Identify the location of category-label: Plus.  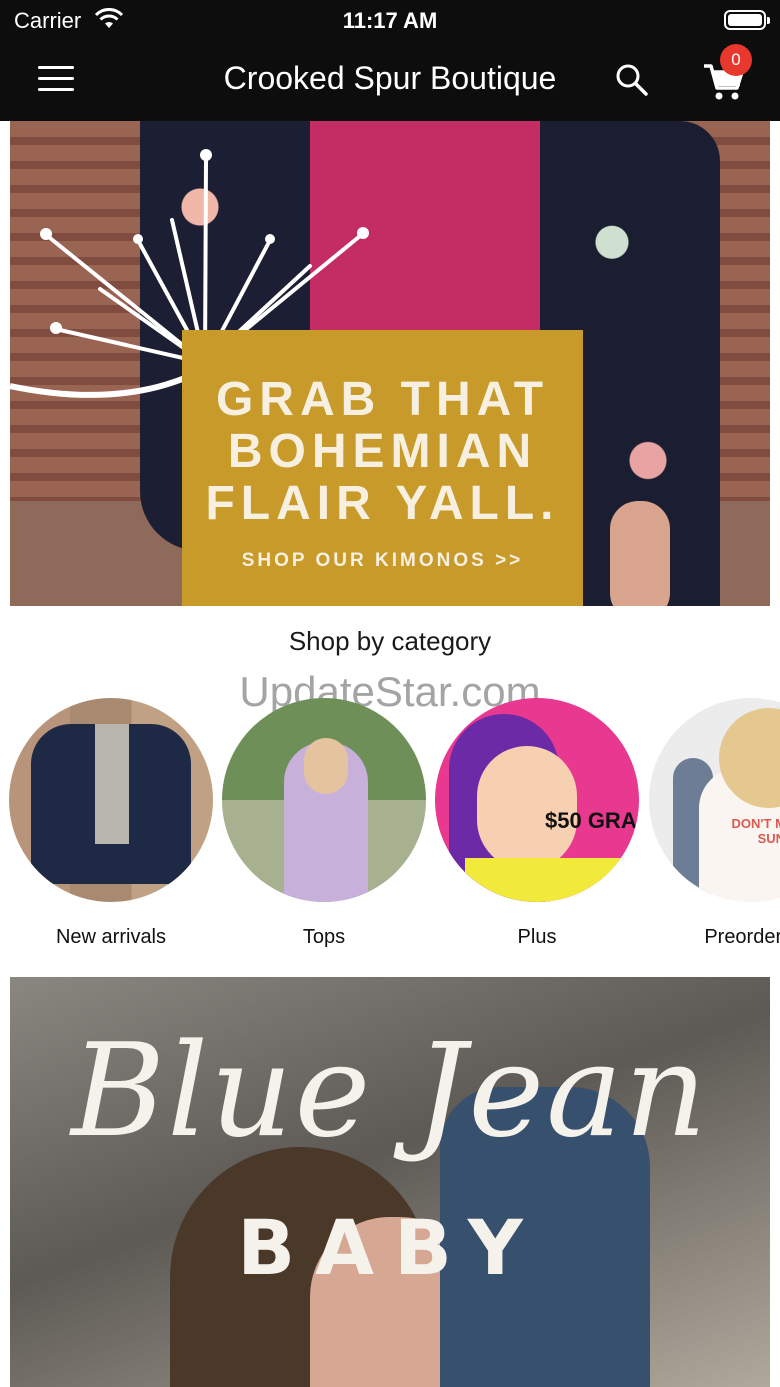
(537, 937).